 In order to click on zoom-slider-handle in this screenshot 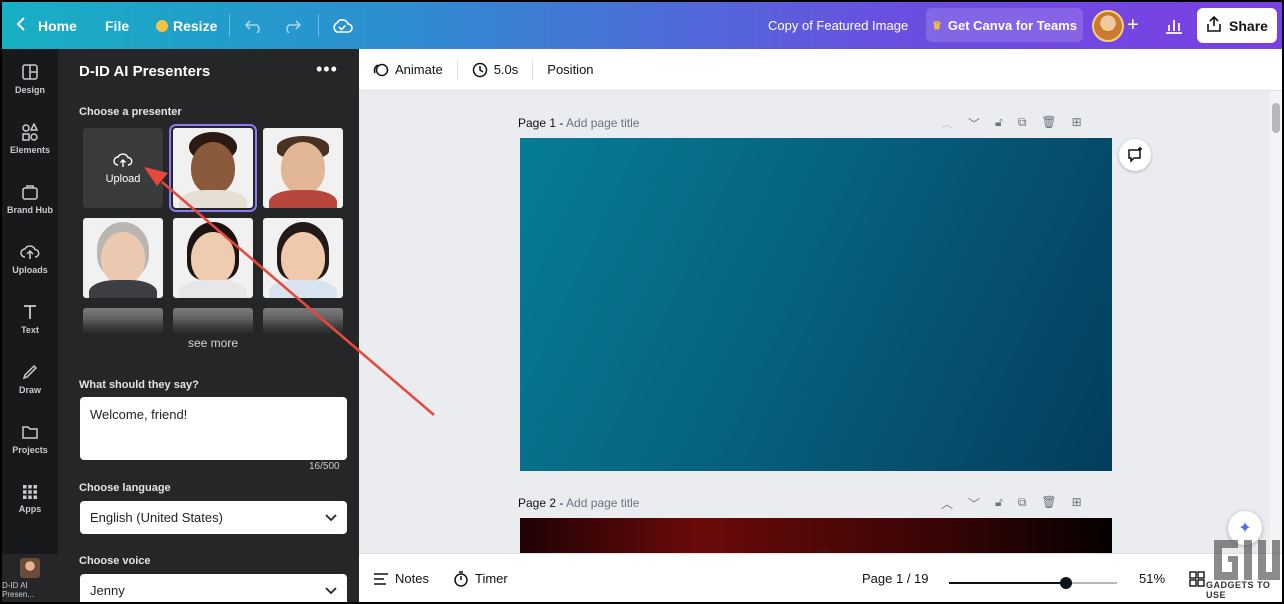, I will do `click(1066, 583)`.